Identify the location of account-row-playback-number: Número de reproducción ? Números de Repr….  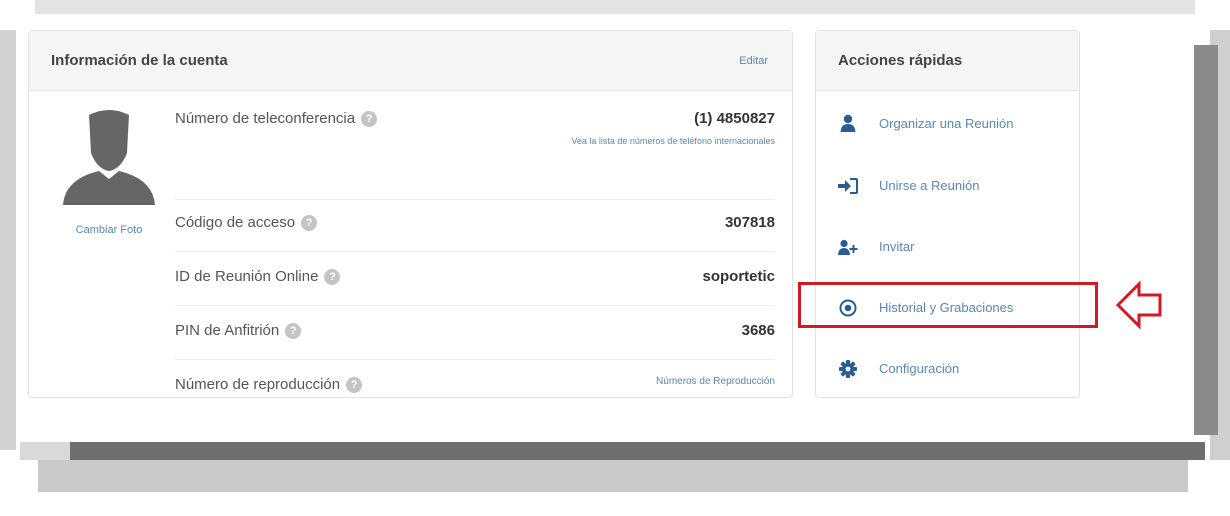
(475, 387).